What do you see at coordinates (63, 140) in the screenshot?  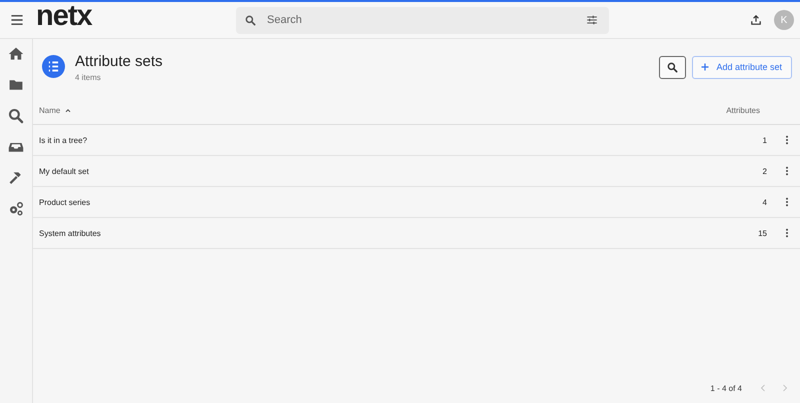 I see `table-cell-text: Is it in a tree?` at bounding box center [63, 140].